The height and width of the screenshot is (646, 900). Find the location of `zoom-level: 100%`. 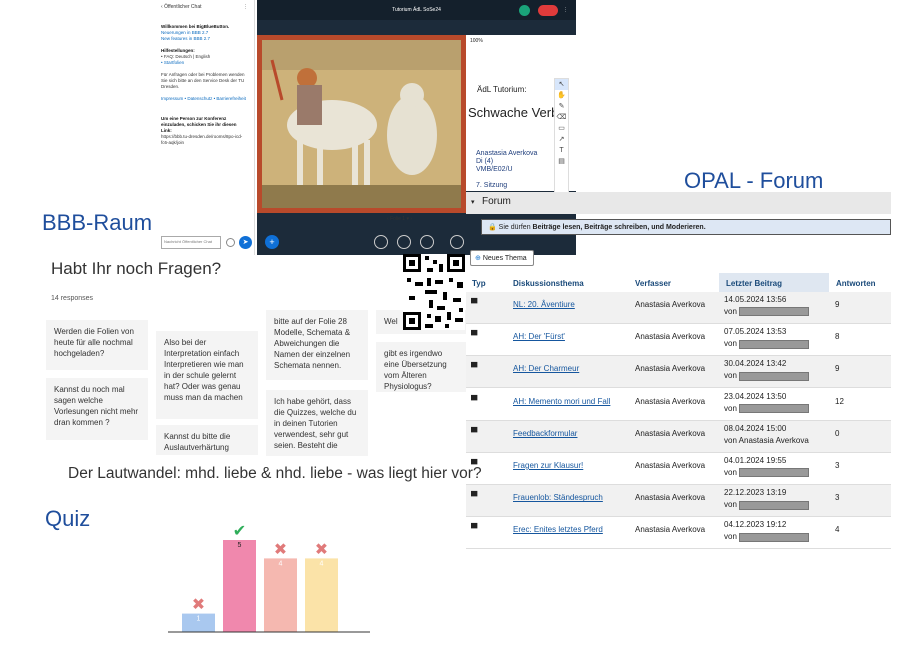

zoom-level: 100% is located at coordinates (476, 41).